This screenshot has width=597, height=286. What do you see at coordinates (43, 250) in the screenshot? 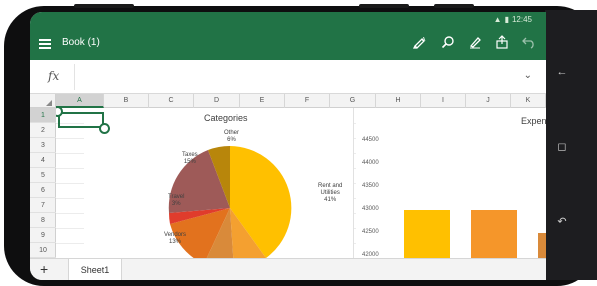
I see `row-header: 10` at bounding box center [43, 250].